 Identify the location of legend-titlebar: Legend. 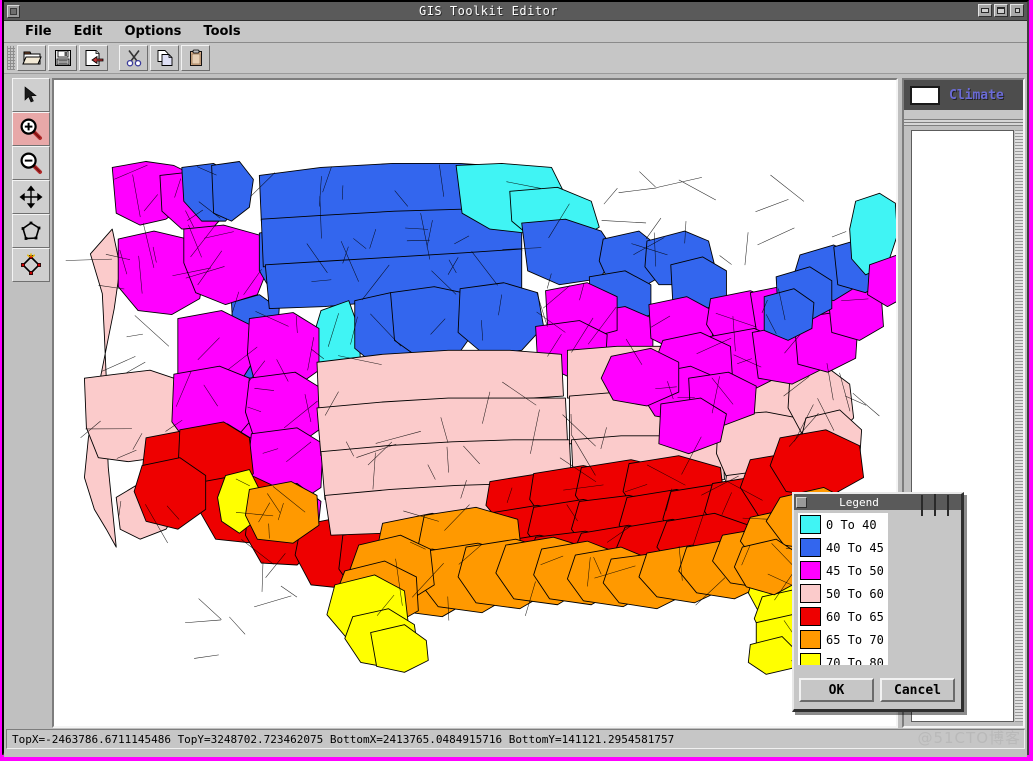
(877, 505).